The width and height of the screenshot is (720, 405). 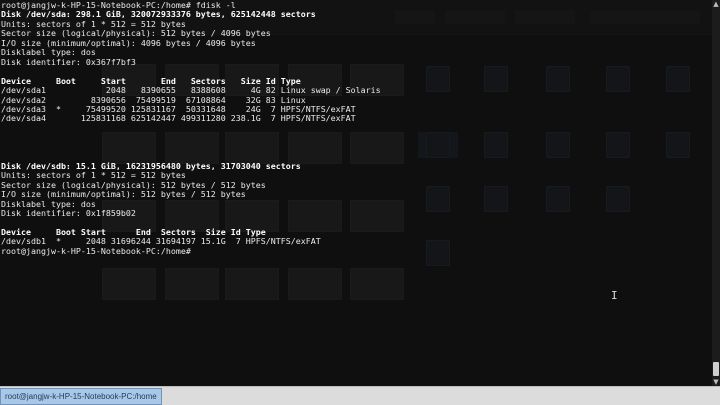 I want to click on terminal-line: Disk identifier: 0x367f7bf3, so click(x=68, y=61).